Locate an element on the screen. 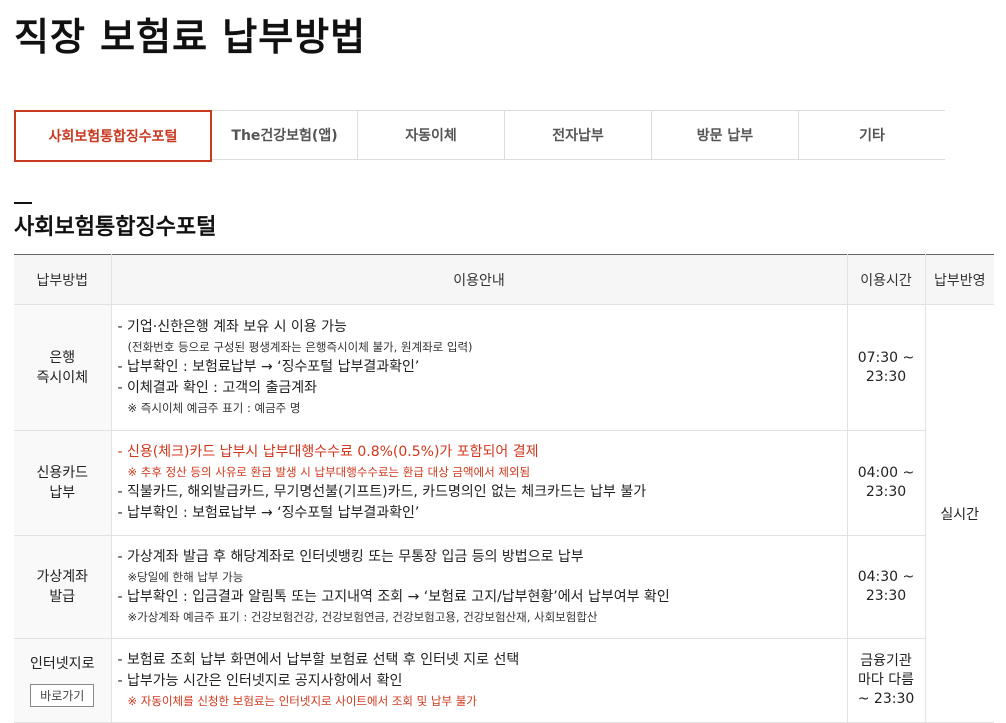 This screenshot has height=723, width=1006. time-cell: 04:00 ~ 23:30 is located at coordinates (885, 483).